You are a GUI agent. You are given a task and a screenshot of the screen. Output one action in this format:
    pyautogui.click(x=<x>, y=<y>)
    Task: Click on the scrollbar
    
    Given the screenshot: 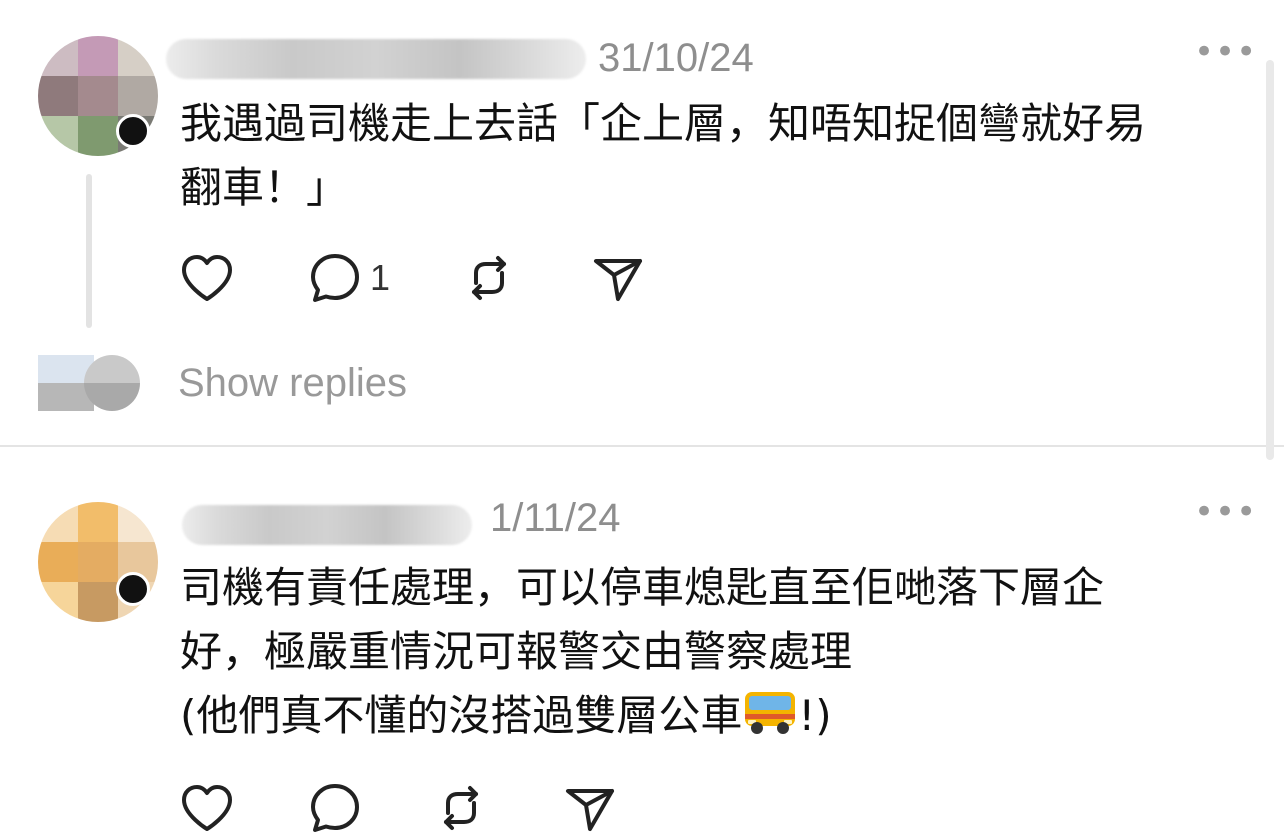 What is the action you would take?
    pyautogui.click(x=1270, y=260)
    